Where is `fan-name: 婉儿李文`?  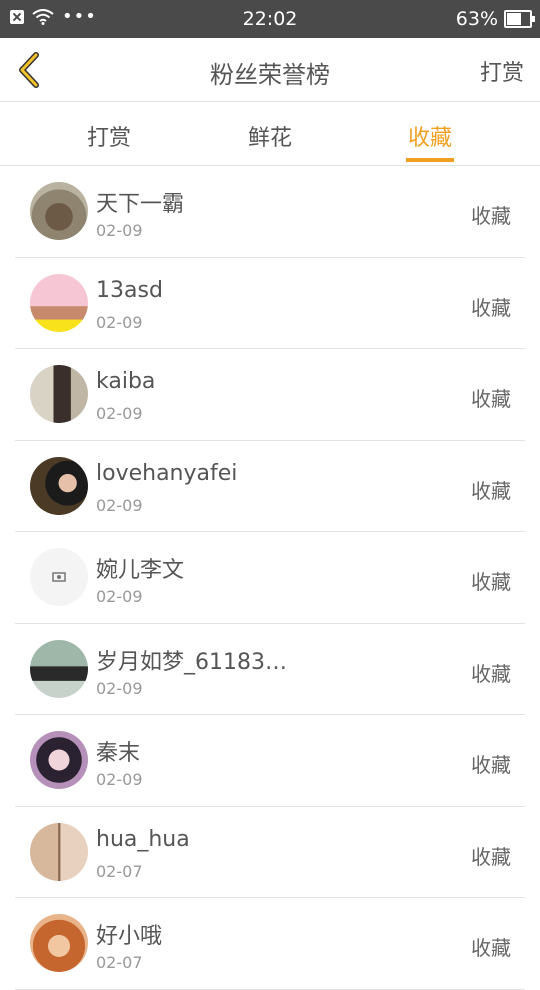 fan-name: 婉儿李文 is located at coordinates (140, 570).